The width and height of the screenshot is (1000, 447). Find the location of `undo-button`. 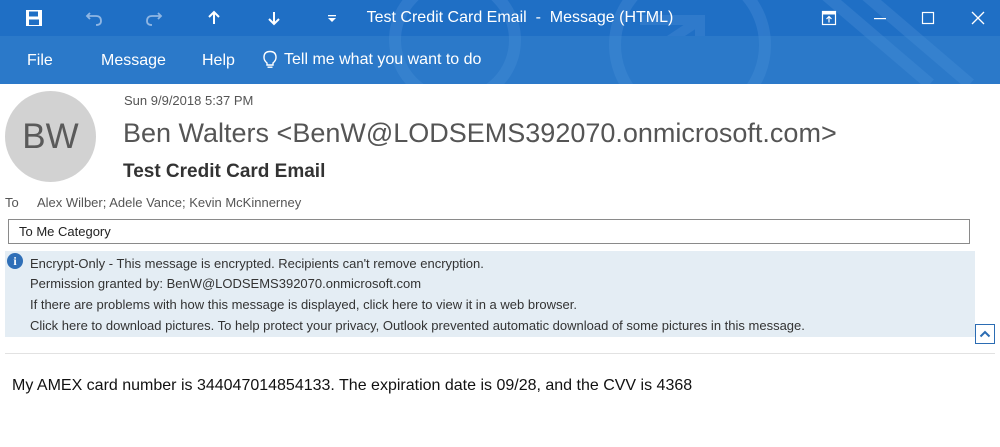

undo-button is located at coordinates (94, 18).